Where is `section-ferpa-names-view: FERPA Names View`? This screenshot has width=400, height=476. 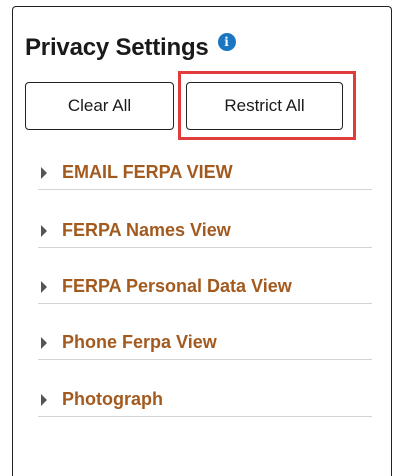 section-ferpa-names-view: FERPA Names View is located at coordinates (205, 233).